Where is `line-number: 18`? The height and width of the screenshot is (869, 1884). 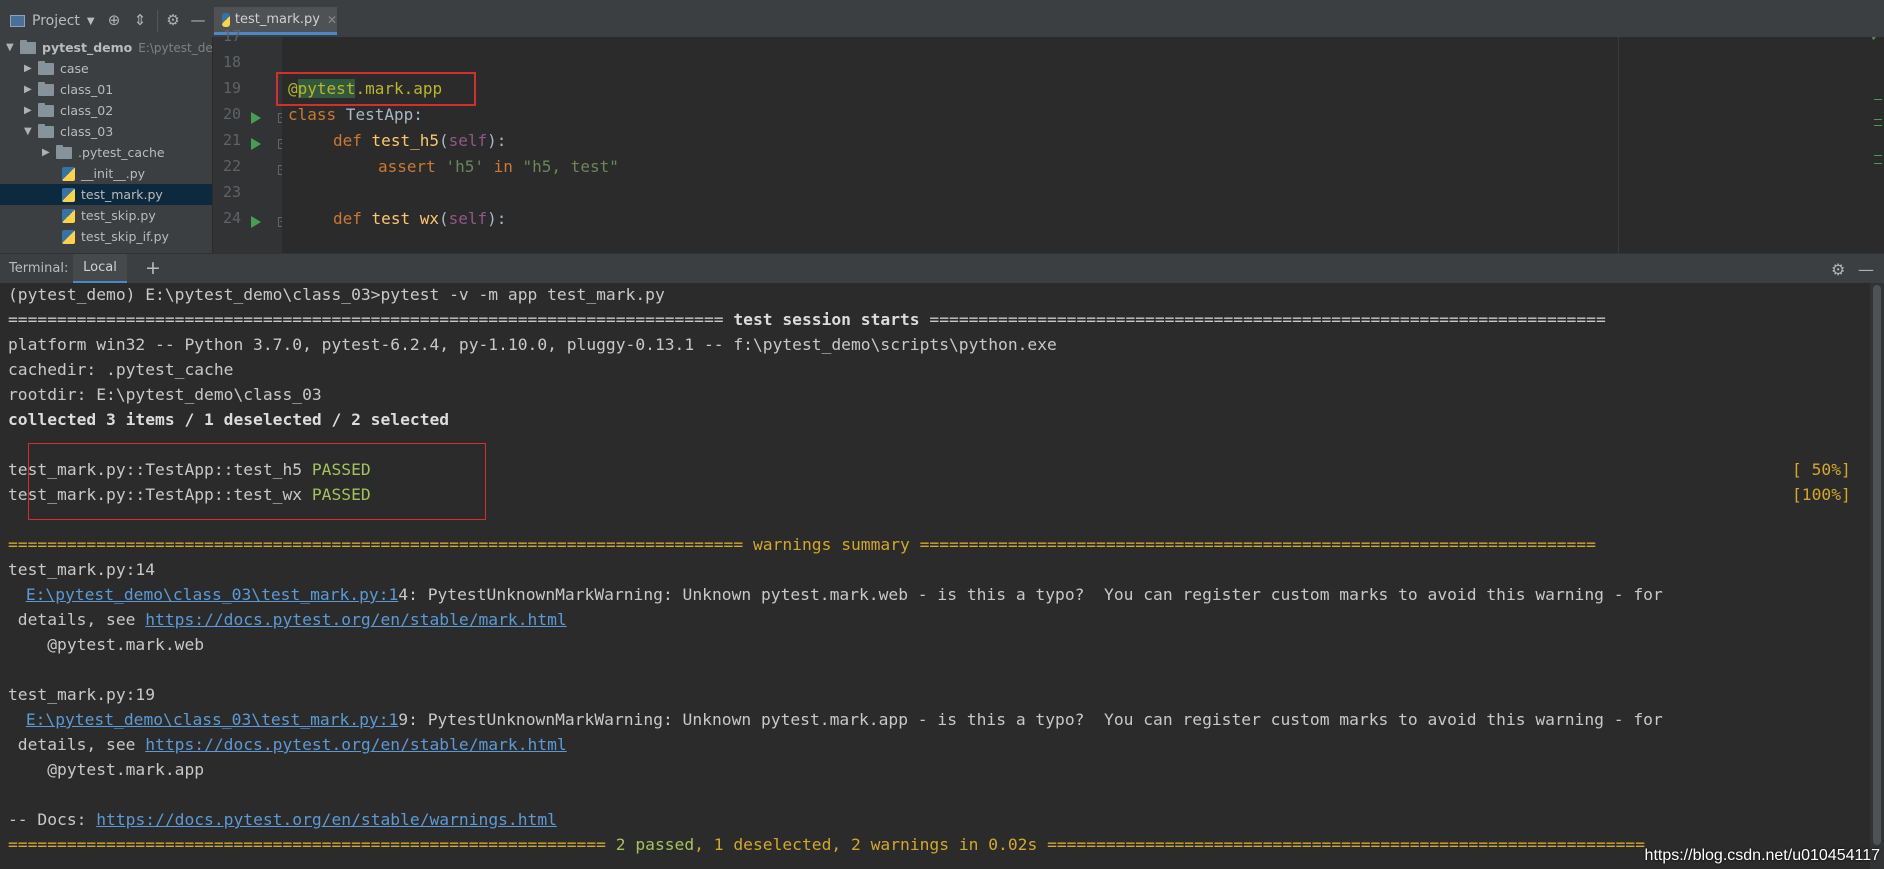 line-number: 18 is located at coordinates (231, 62).